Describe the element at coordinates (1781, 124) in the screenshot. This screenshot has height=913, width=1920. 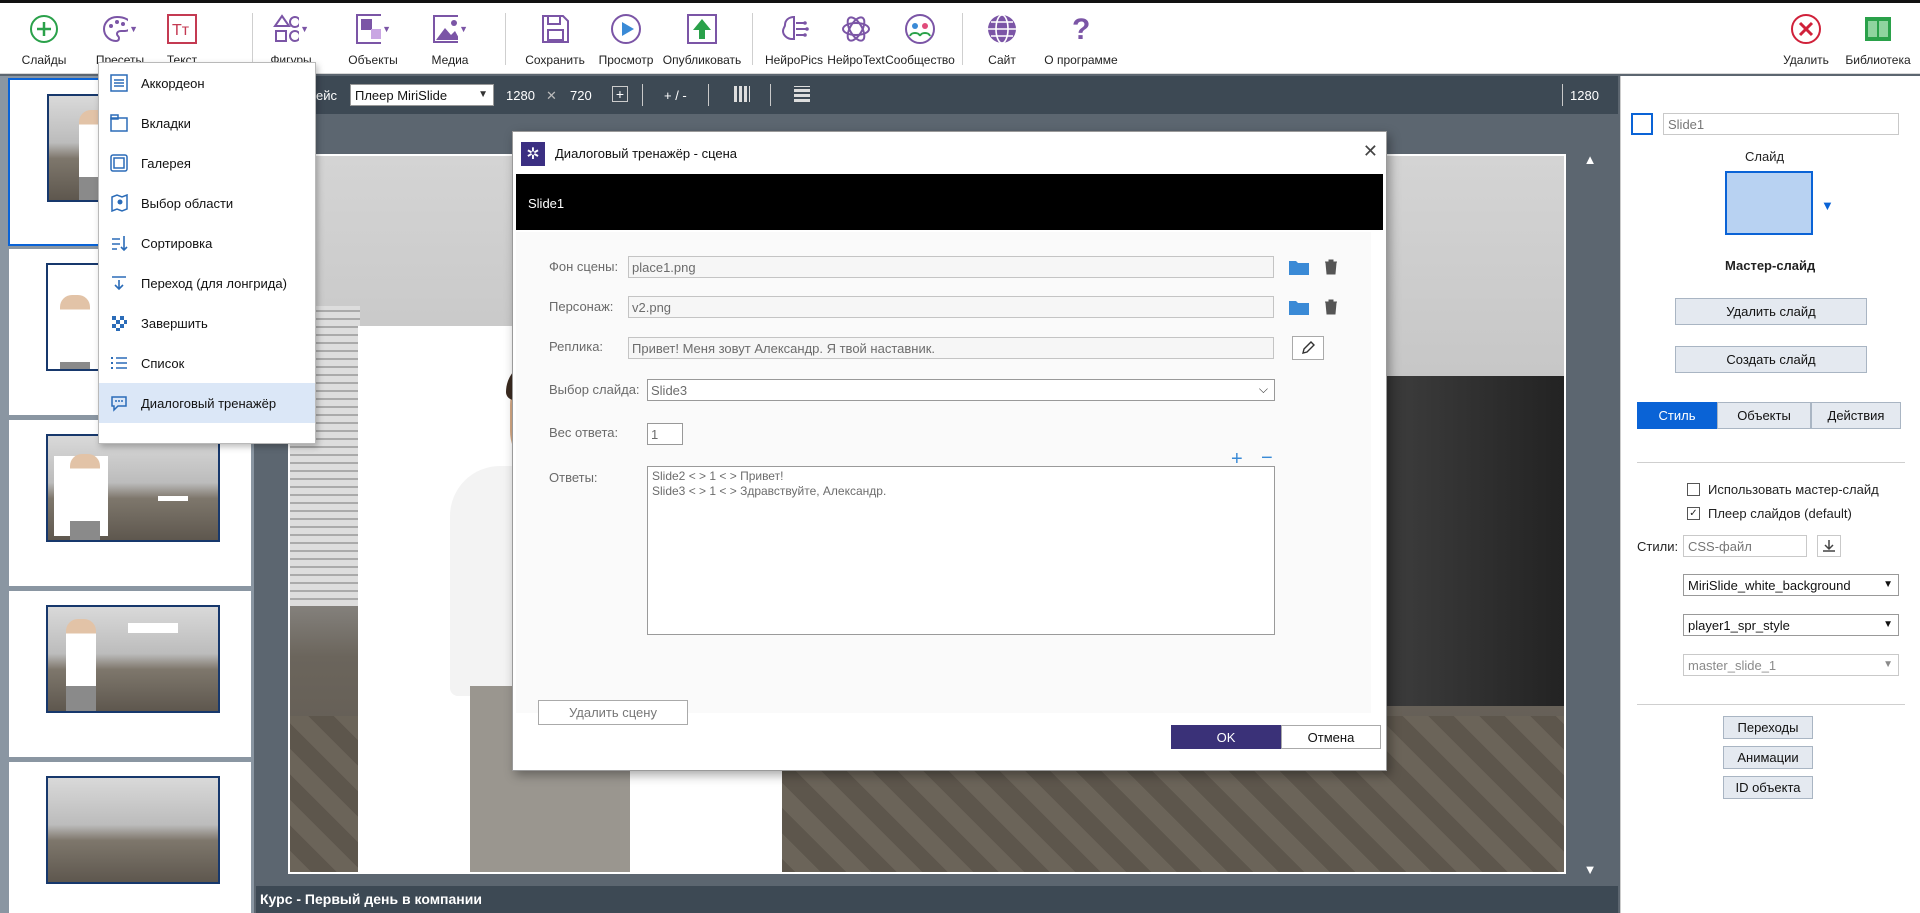
I see `slide-name-input: Slide1` at that location.